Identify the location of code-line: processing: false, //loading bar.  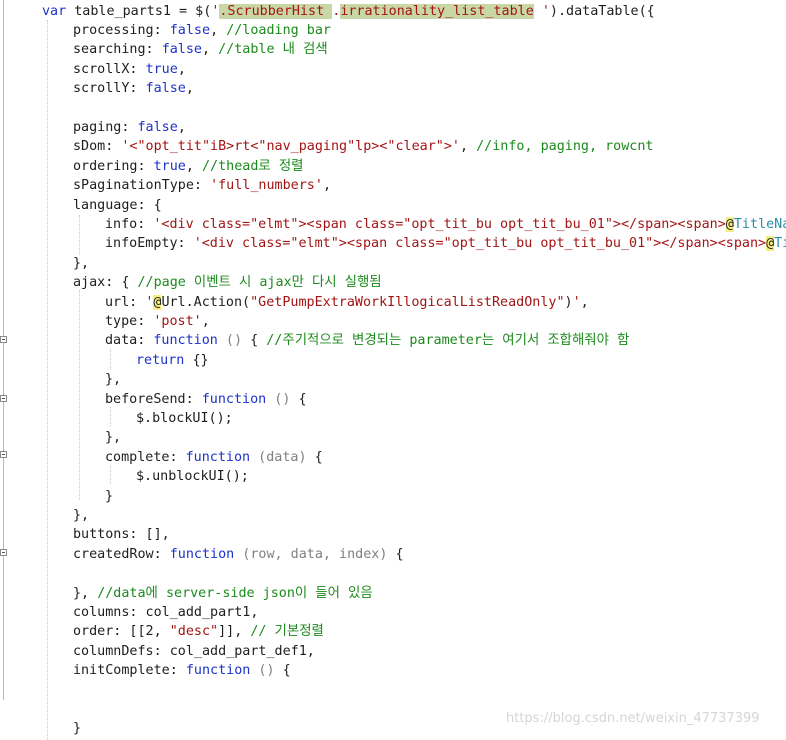
(202, 30).